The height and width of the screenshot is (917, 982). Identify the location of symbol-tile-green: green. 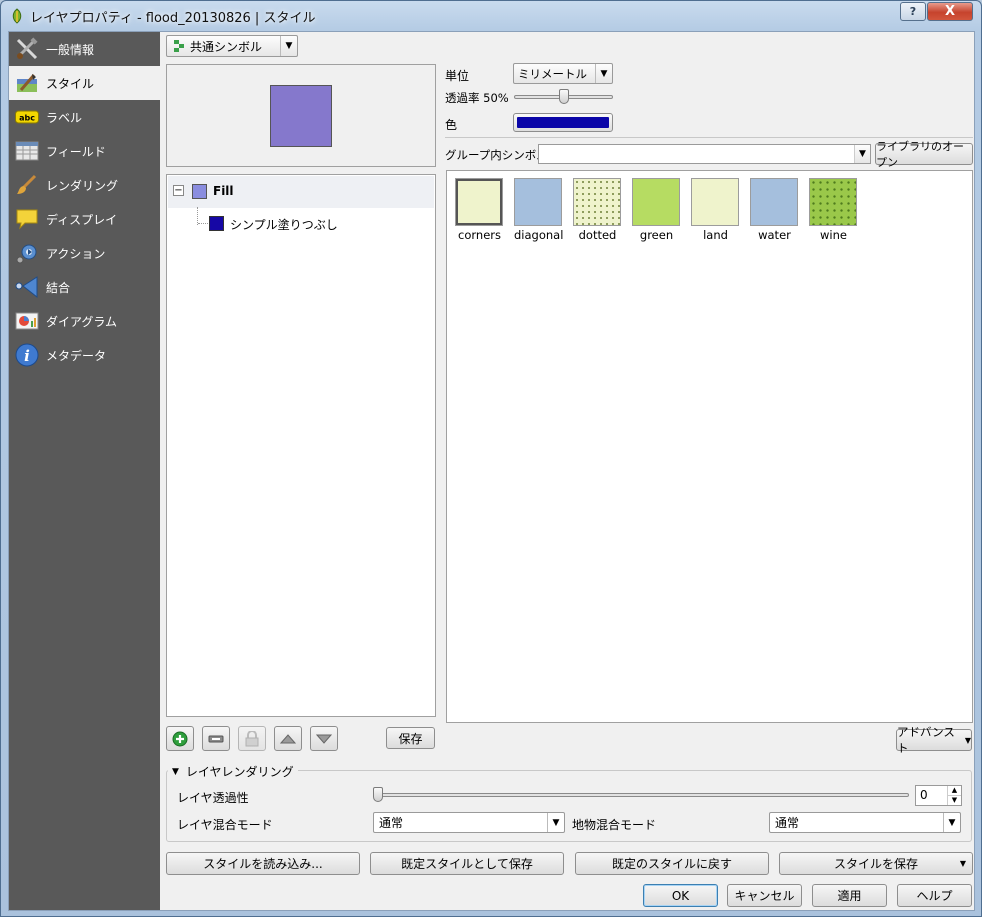
(656, 210).